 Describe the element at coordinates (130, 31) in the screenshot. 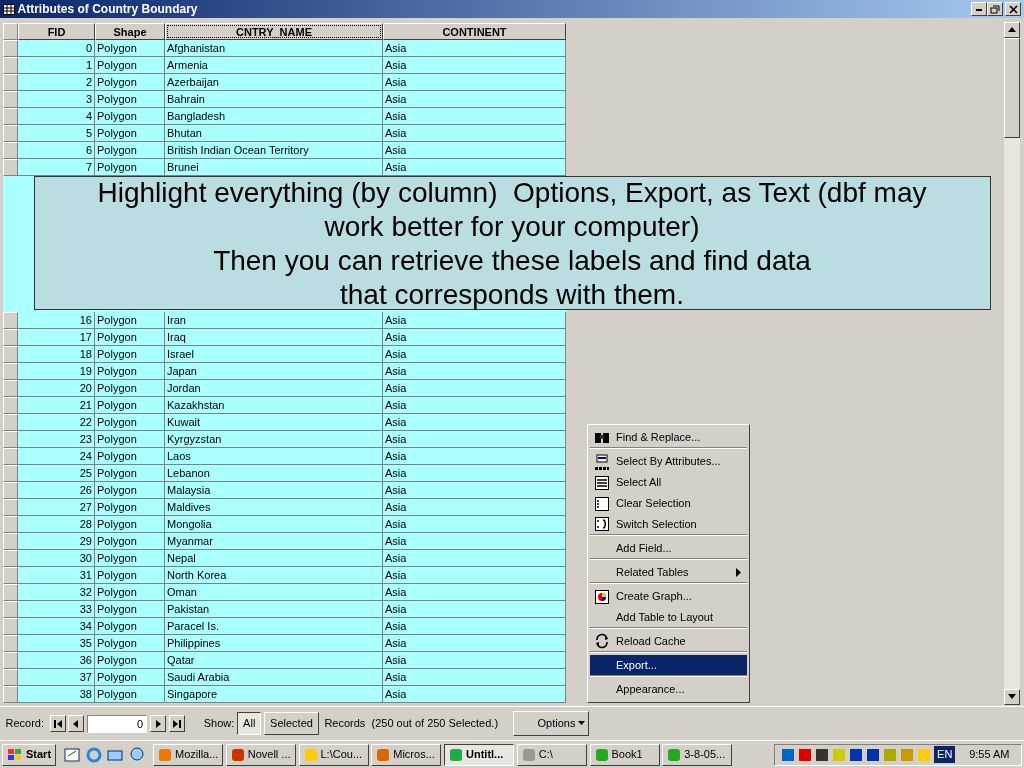

I see `column-header: Shape` at that location.